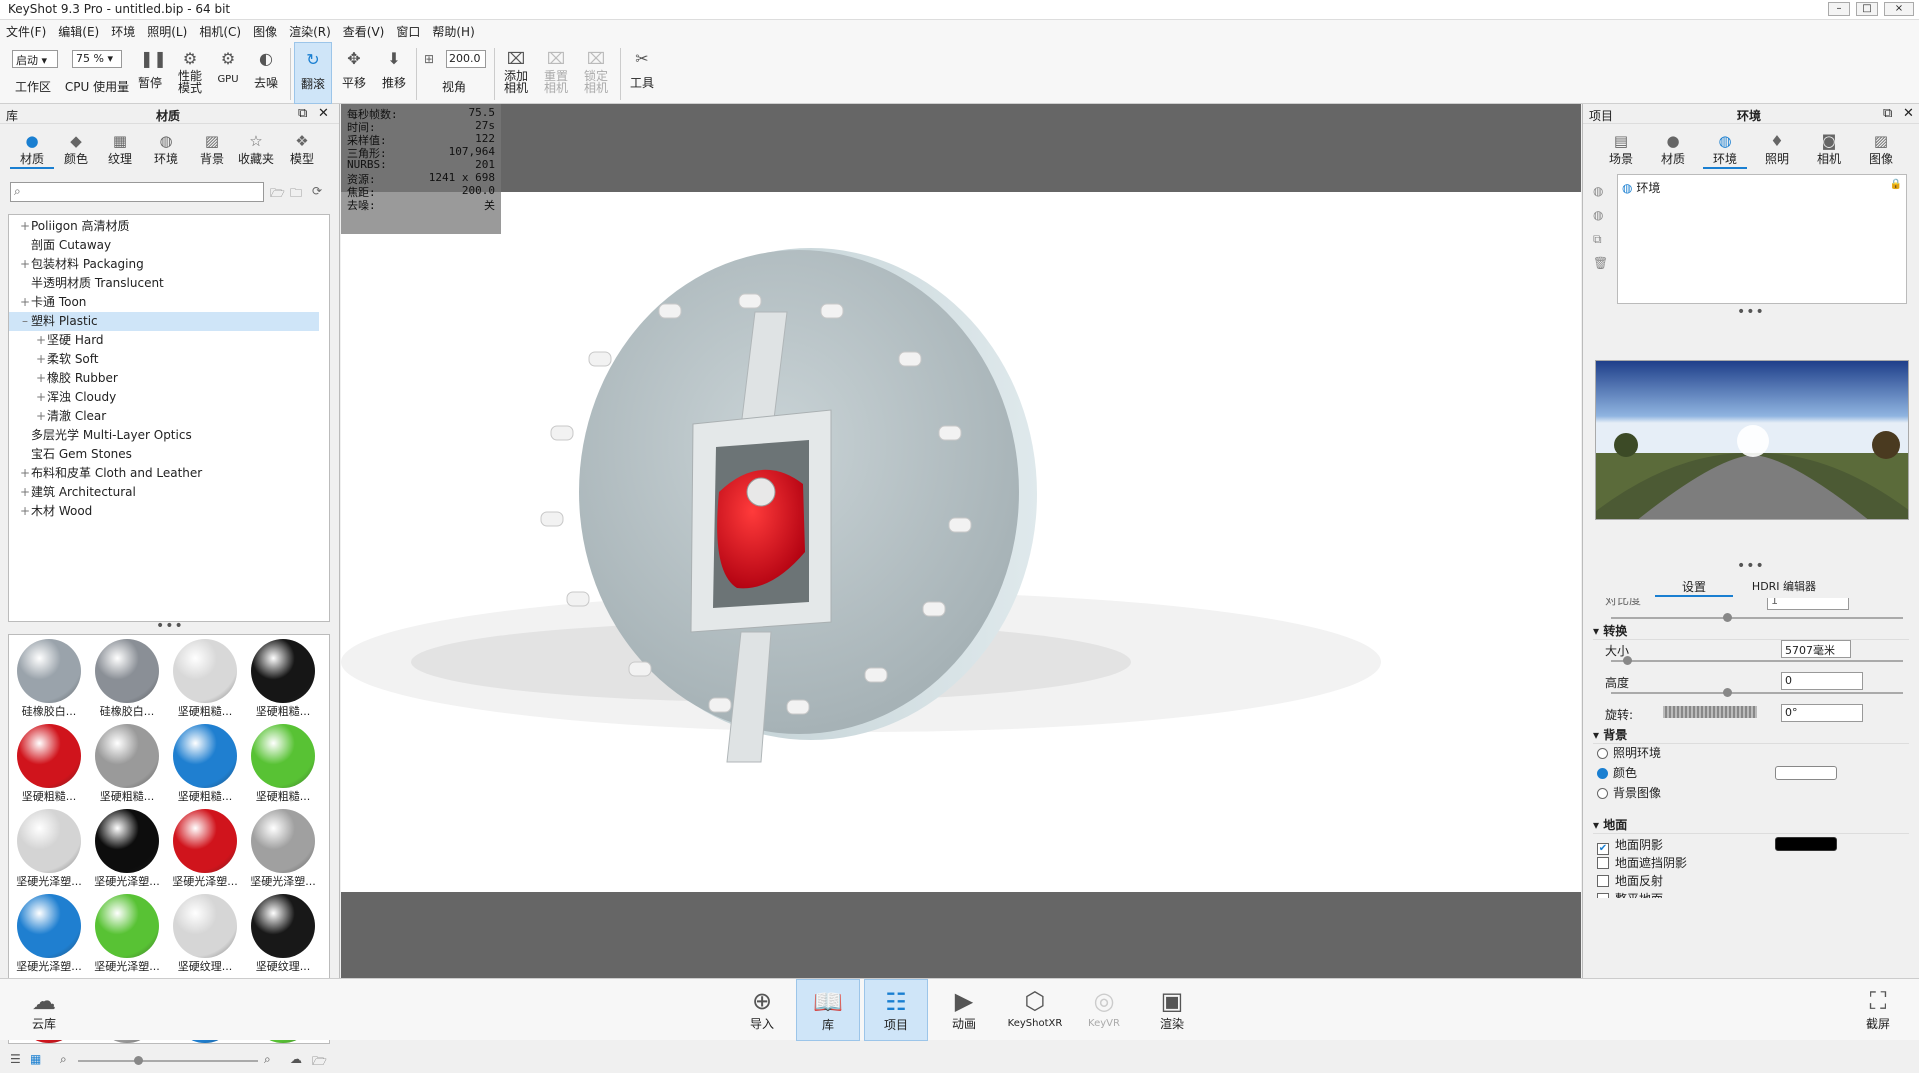 The image size is (1919, 1073). Describe the element at coordinates (319, 1062) in the screenshot. I see `import-folder-icon: 🗁` at that location.